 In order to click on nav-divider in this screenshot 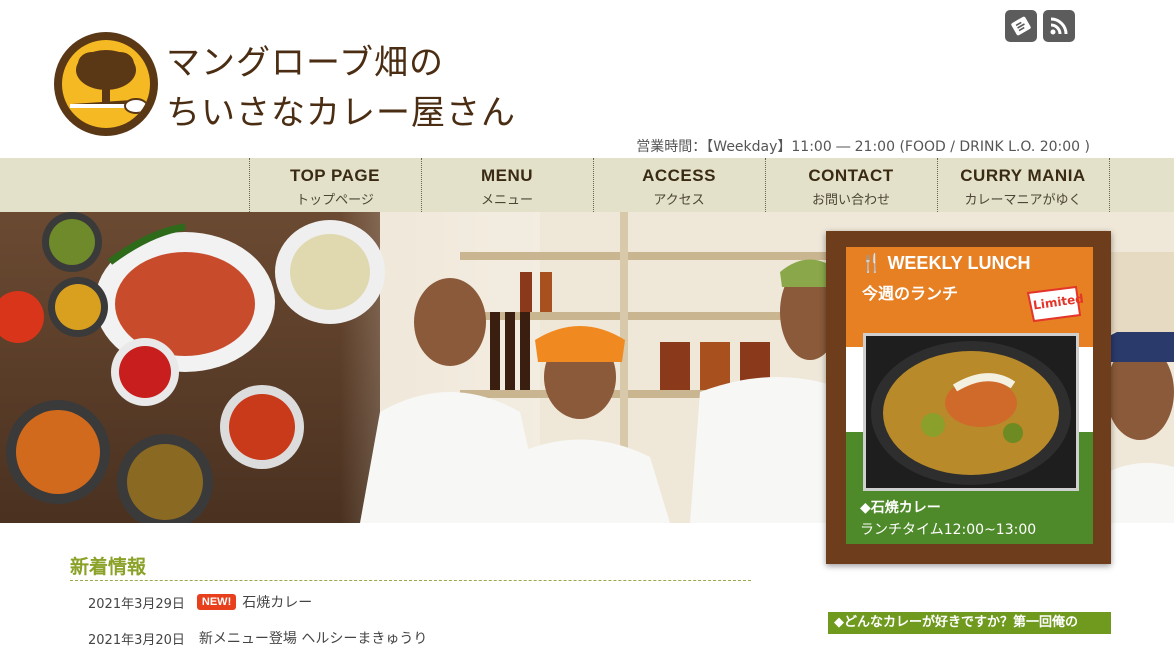, I will do `click(1109, 185)`.